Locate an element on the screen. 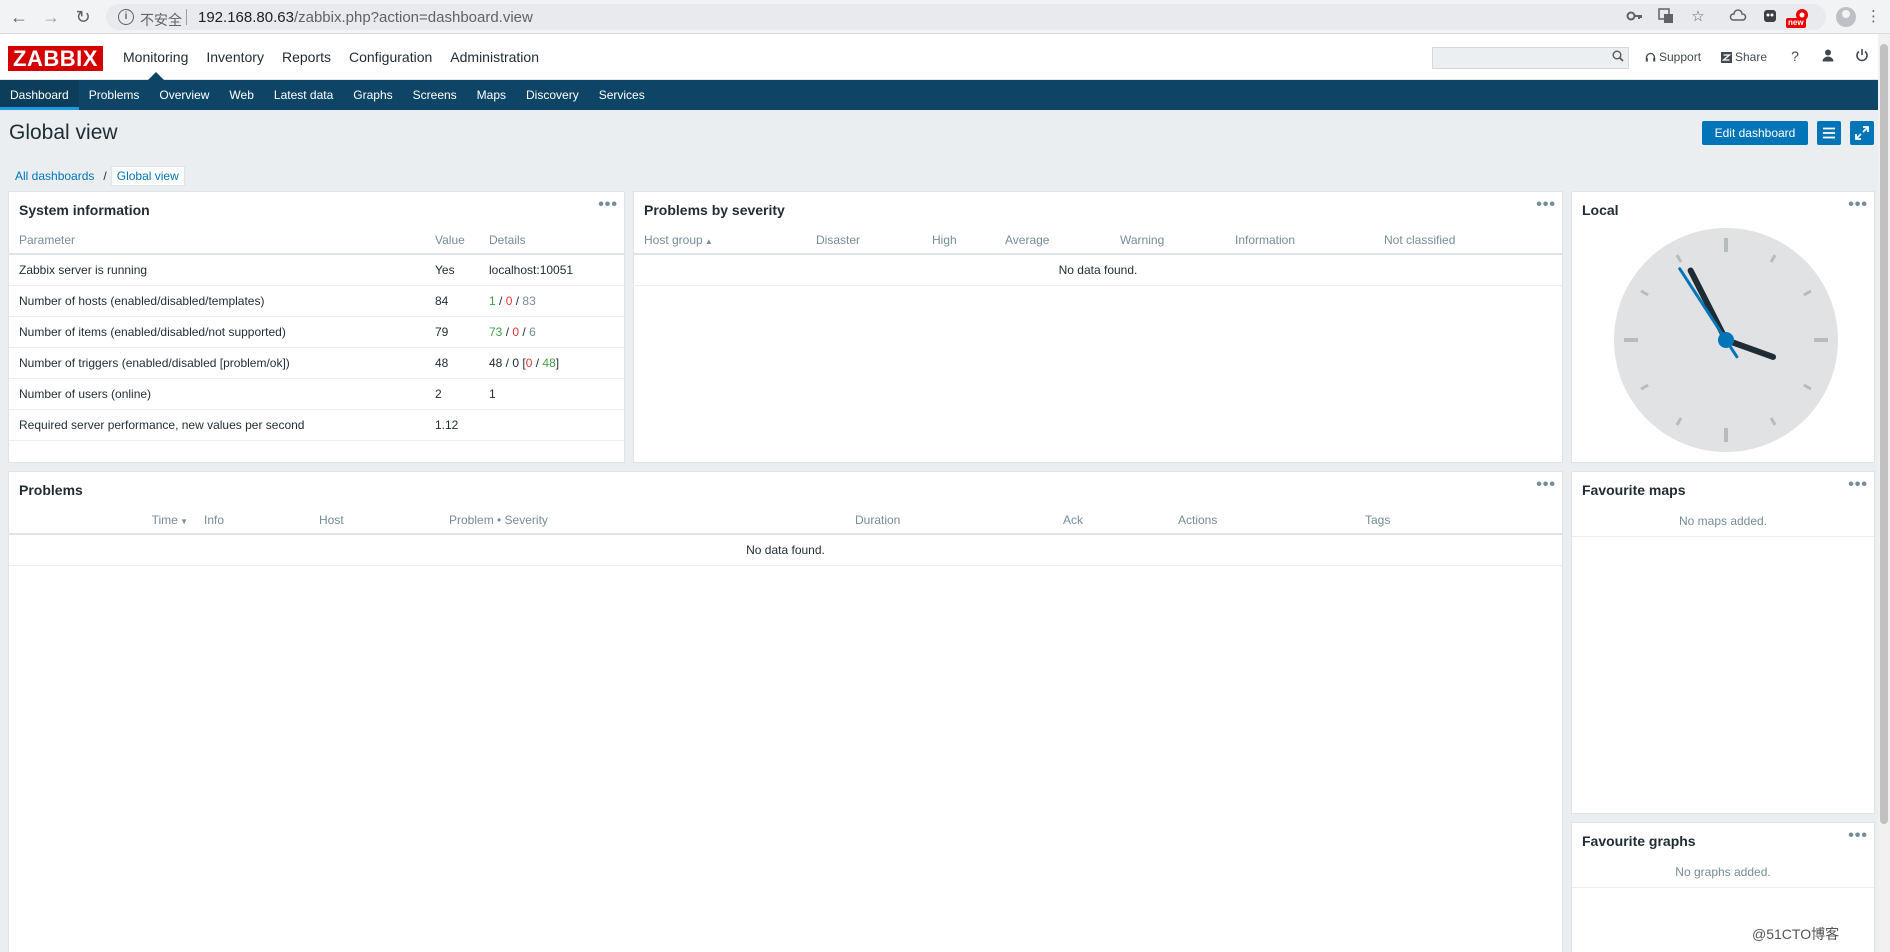 The height and width of the screenshot is (952, 1890). value-cell: Yes is located at coordinates (452, 270).